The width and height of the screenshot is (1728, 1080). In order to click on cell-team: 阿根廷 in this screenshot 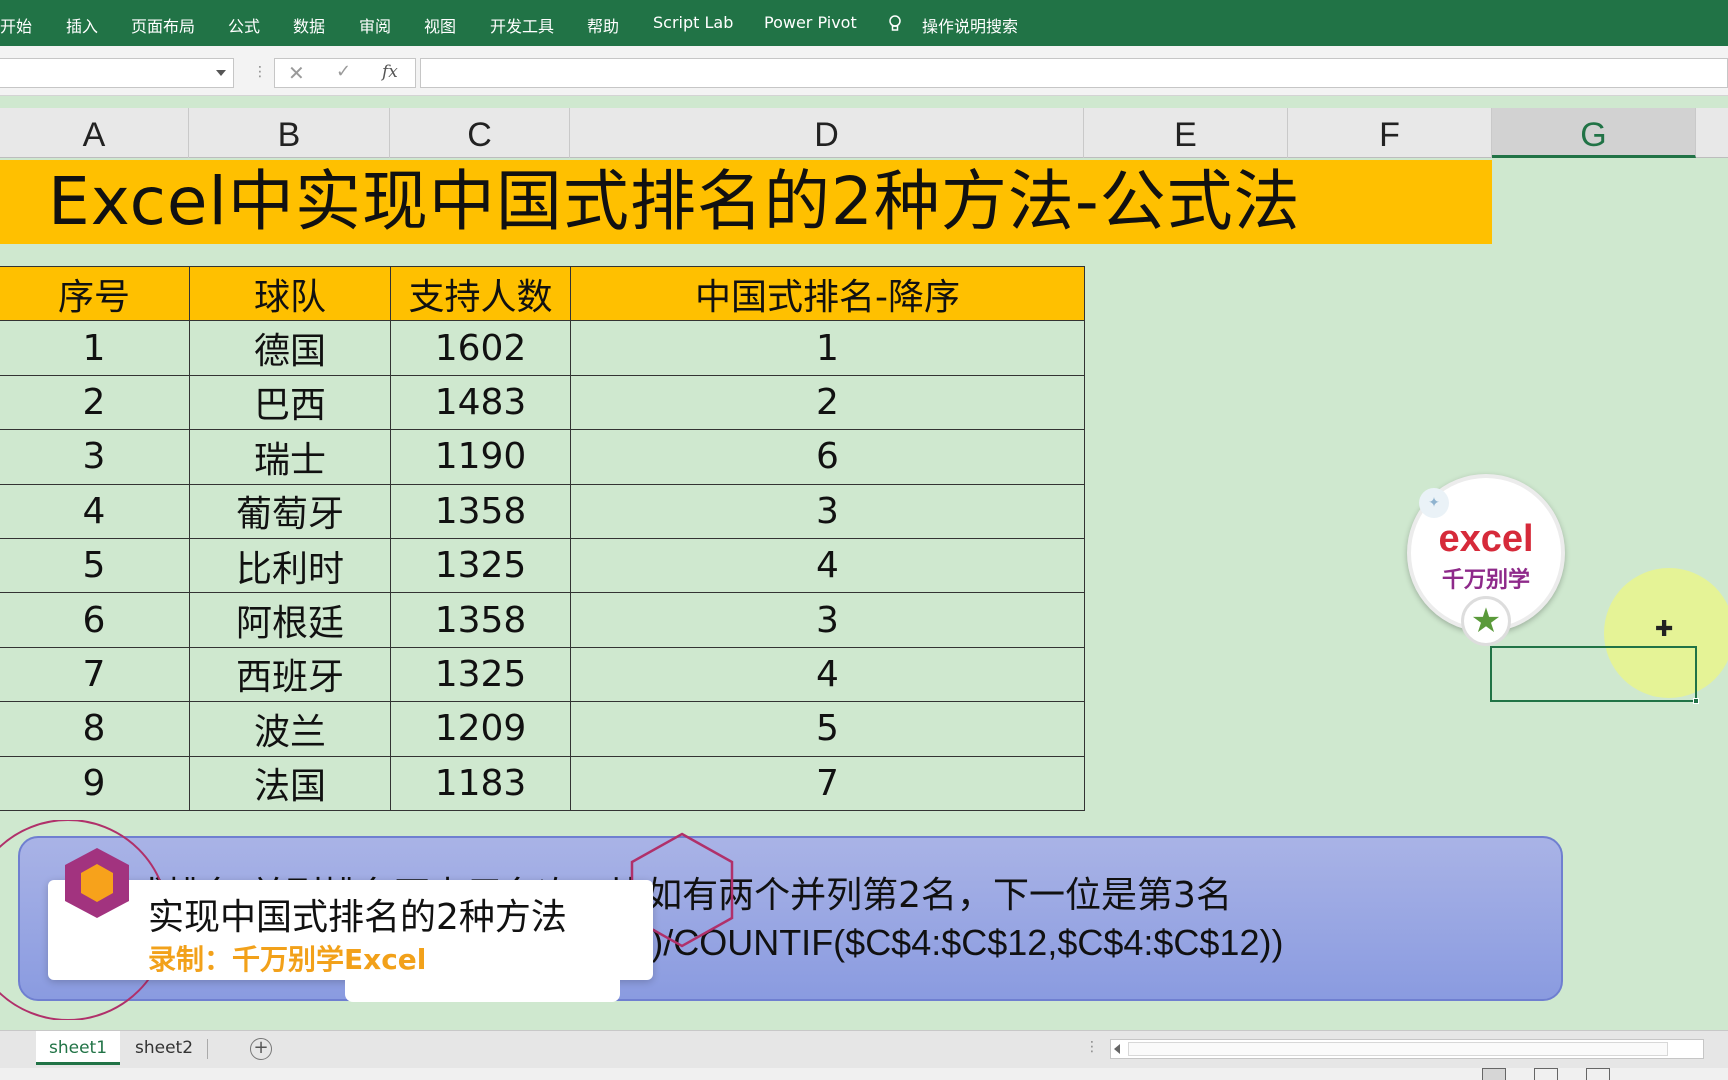, I will do `click(290, 620)`.